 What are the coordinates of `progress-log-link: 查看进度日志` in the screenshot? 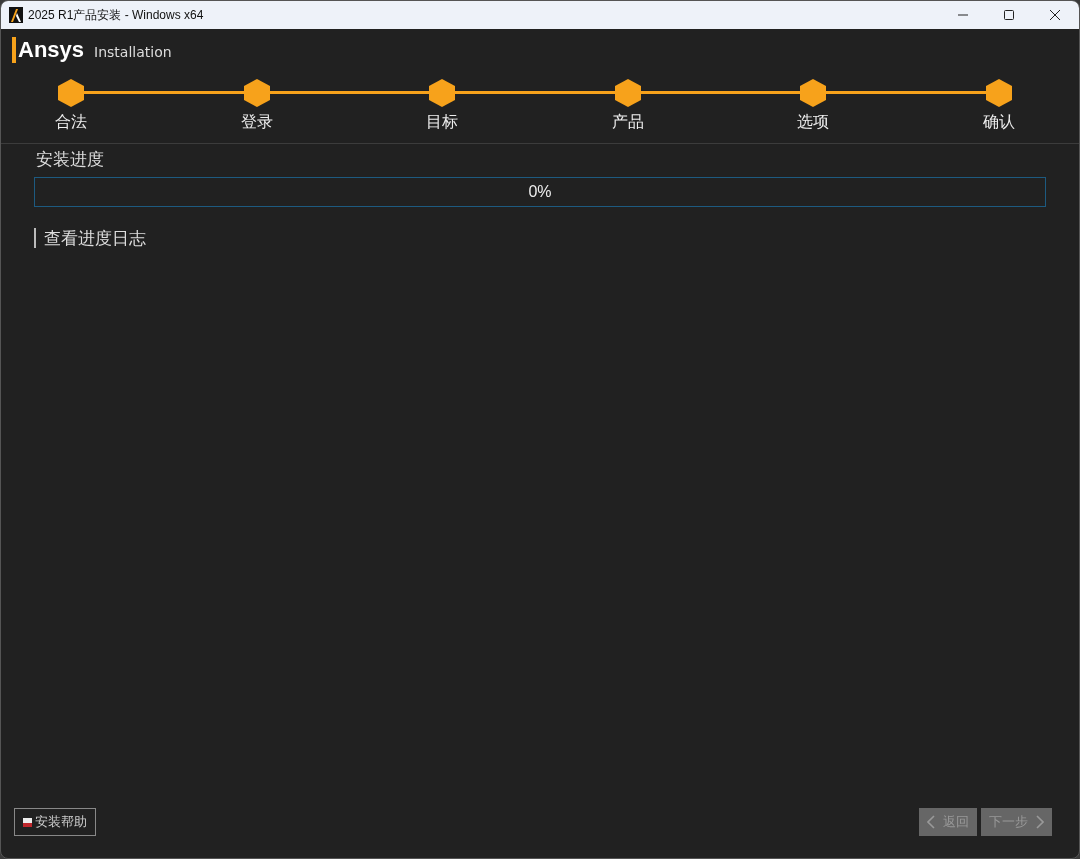 It's located at (90, 238).